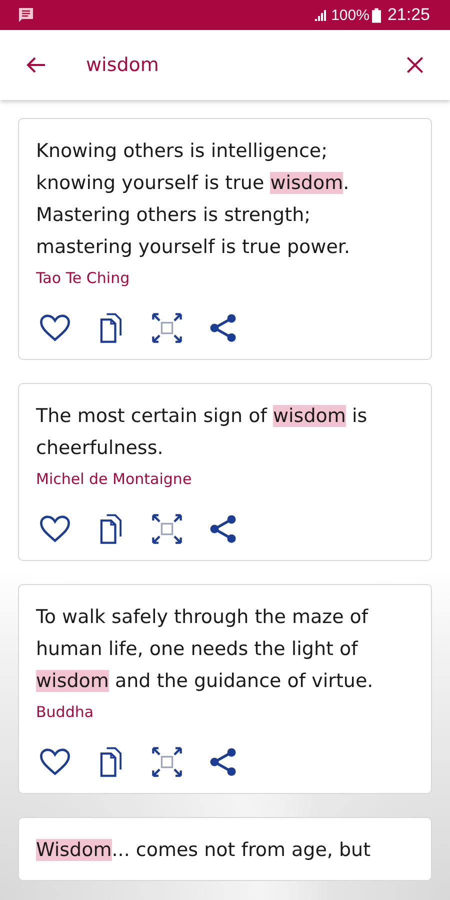  What do you see at coordinates (350, 15) in the screenshot?
I see `battery-level: 100%` at bounding box center [350, 15].